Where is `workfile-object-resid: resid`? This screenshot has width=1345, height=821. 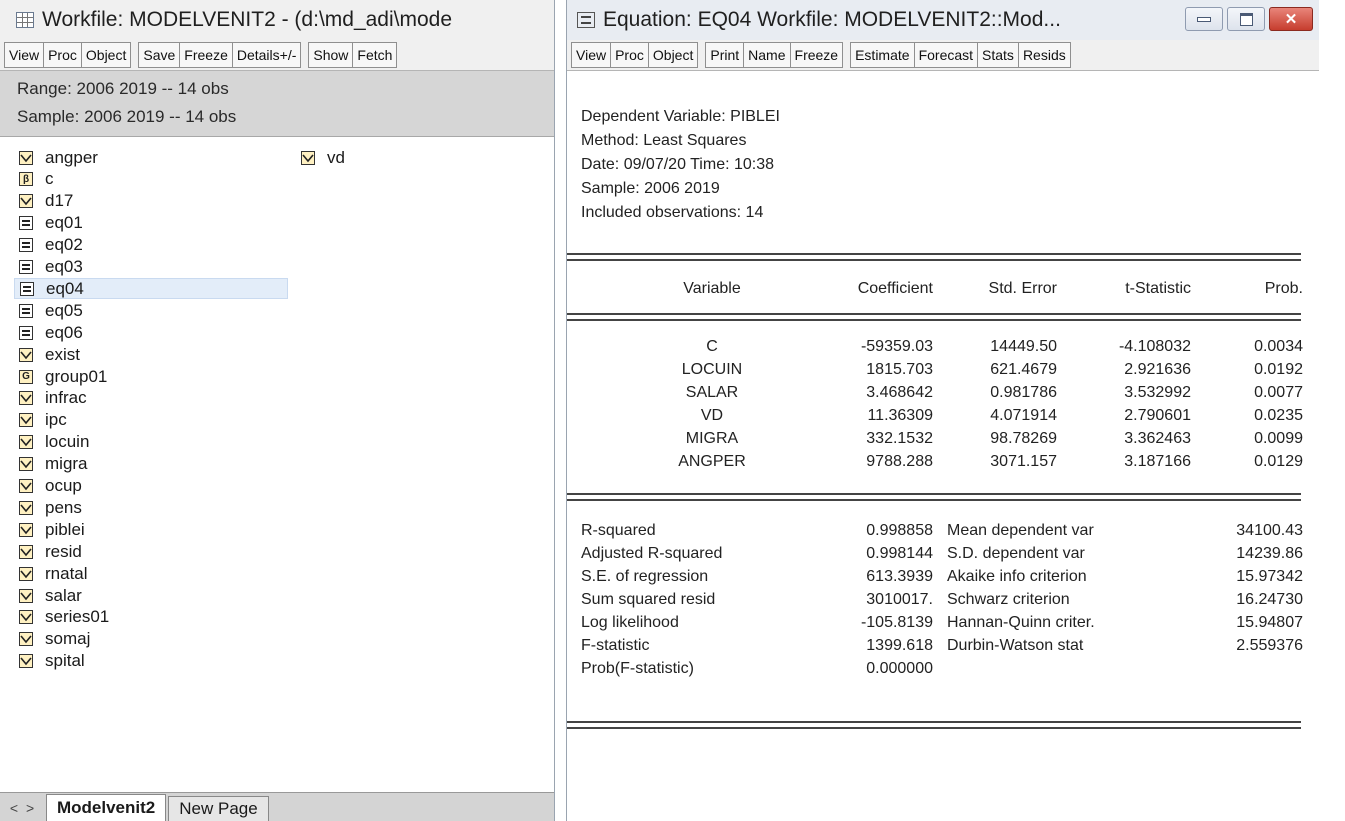
workfile-object-resid: resid is located at coordinates (50, 551).